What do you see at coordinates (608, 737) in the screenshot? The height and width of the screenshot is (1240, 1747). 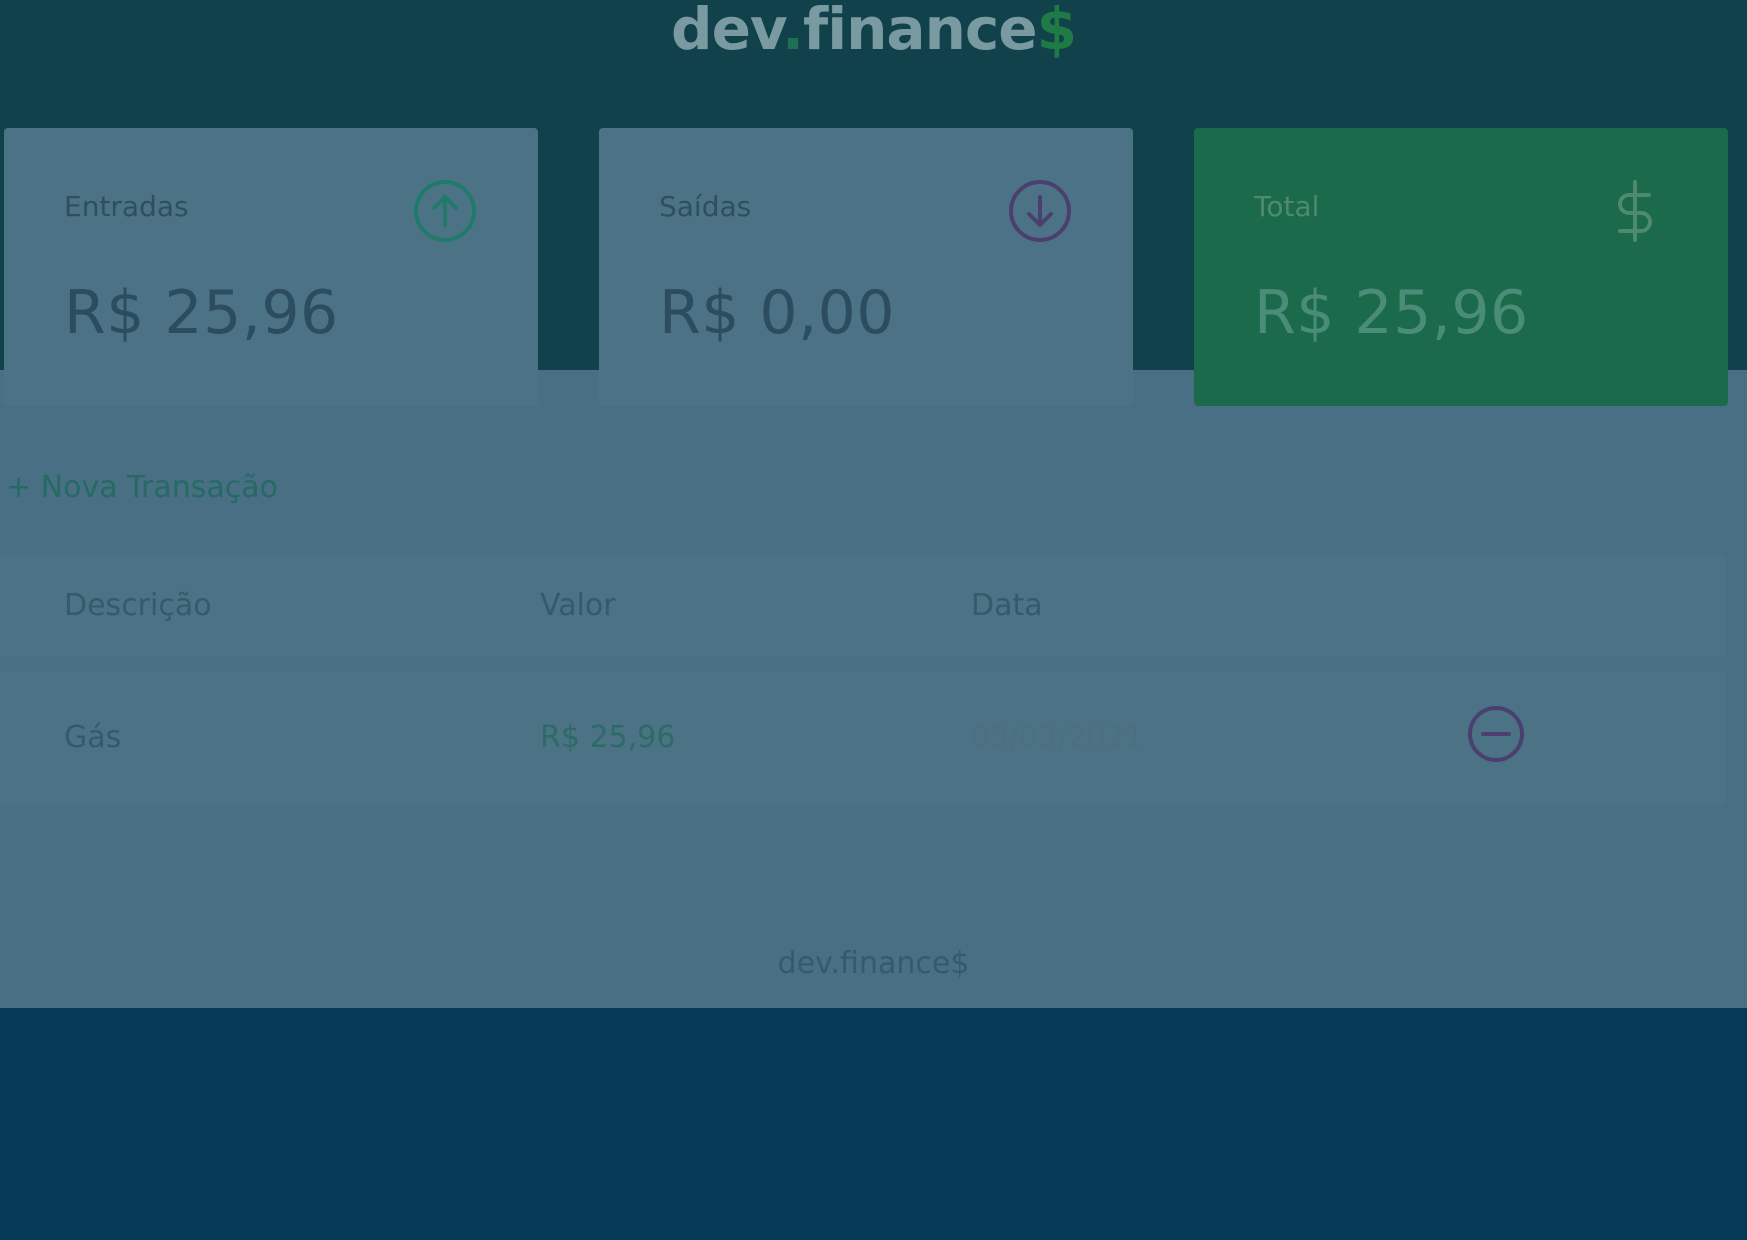 I see `transaction-amount: R$ 25,96` at bounding box center [608, 737].